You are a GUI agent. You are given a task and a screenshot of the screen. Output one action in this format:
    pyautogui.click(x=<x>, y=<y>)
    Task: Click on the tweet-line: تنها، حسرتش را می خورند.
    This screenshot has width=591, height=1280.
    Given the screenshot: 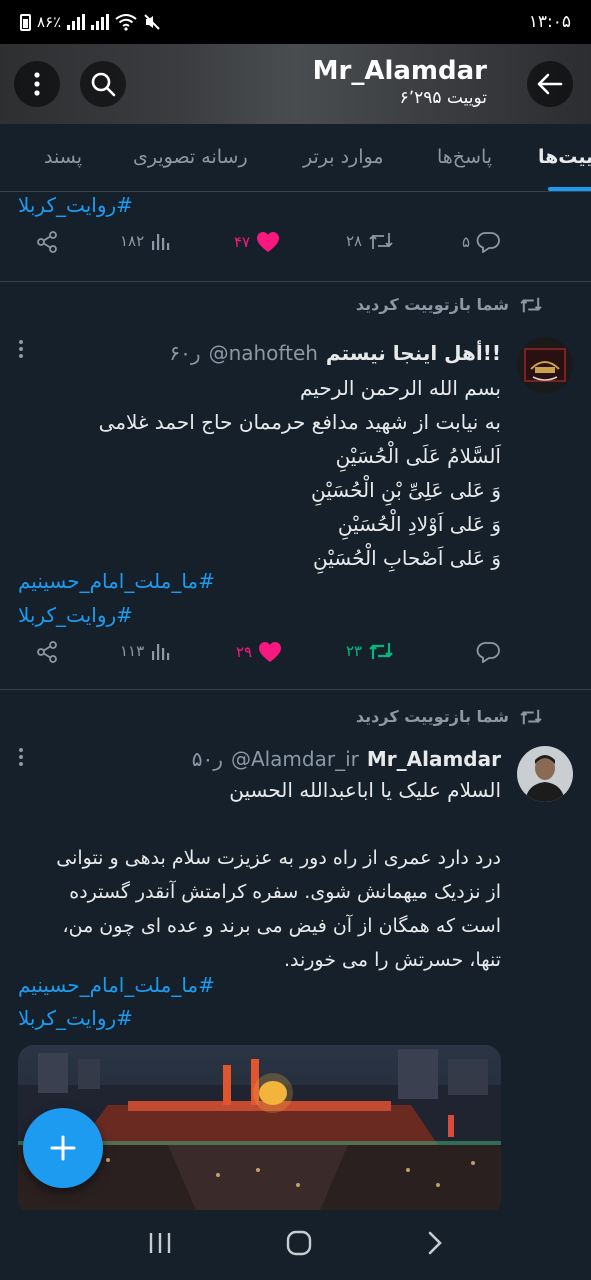 What is the action you would take?
    pyautogui.click(x=392, y=960)
    